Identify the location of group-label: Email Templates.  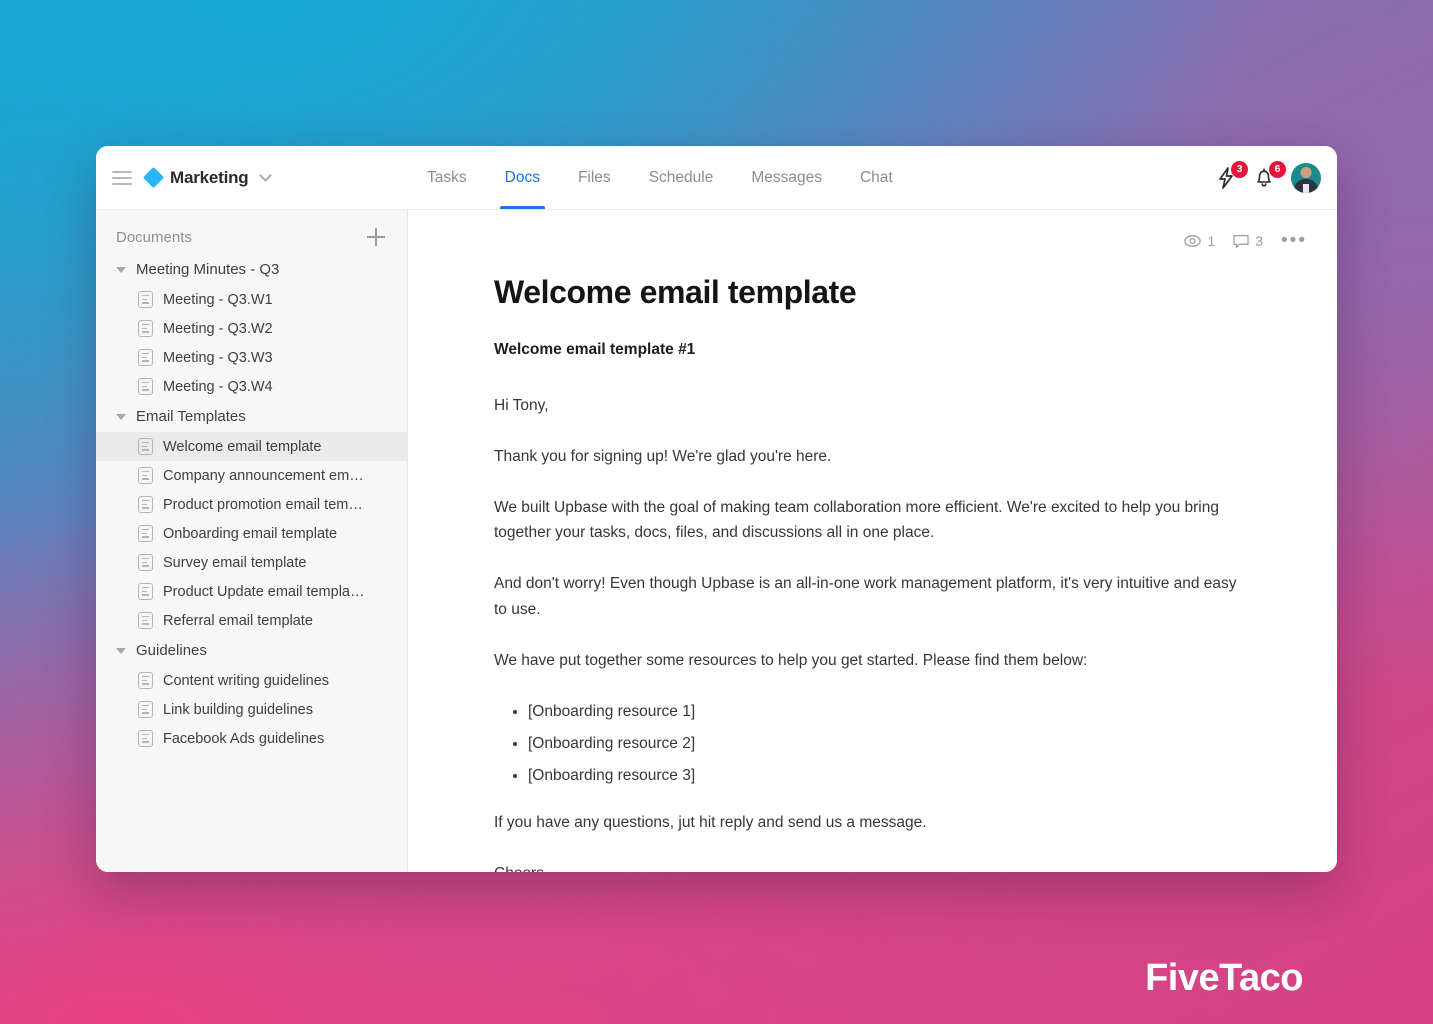
(191, 416).